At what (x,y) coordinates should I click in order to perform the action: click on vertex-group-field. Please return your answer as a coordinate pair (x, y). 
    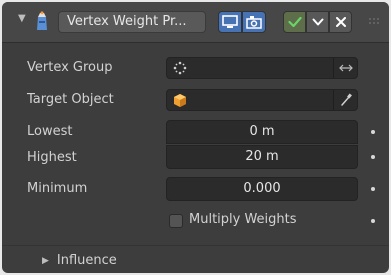
    Looking at the image, I should click on (262, 68).